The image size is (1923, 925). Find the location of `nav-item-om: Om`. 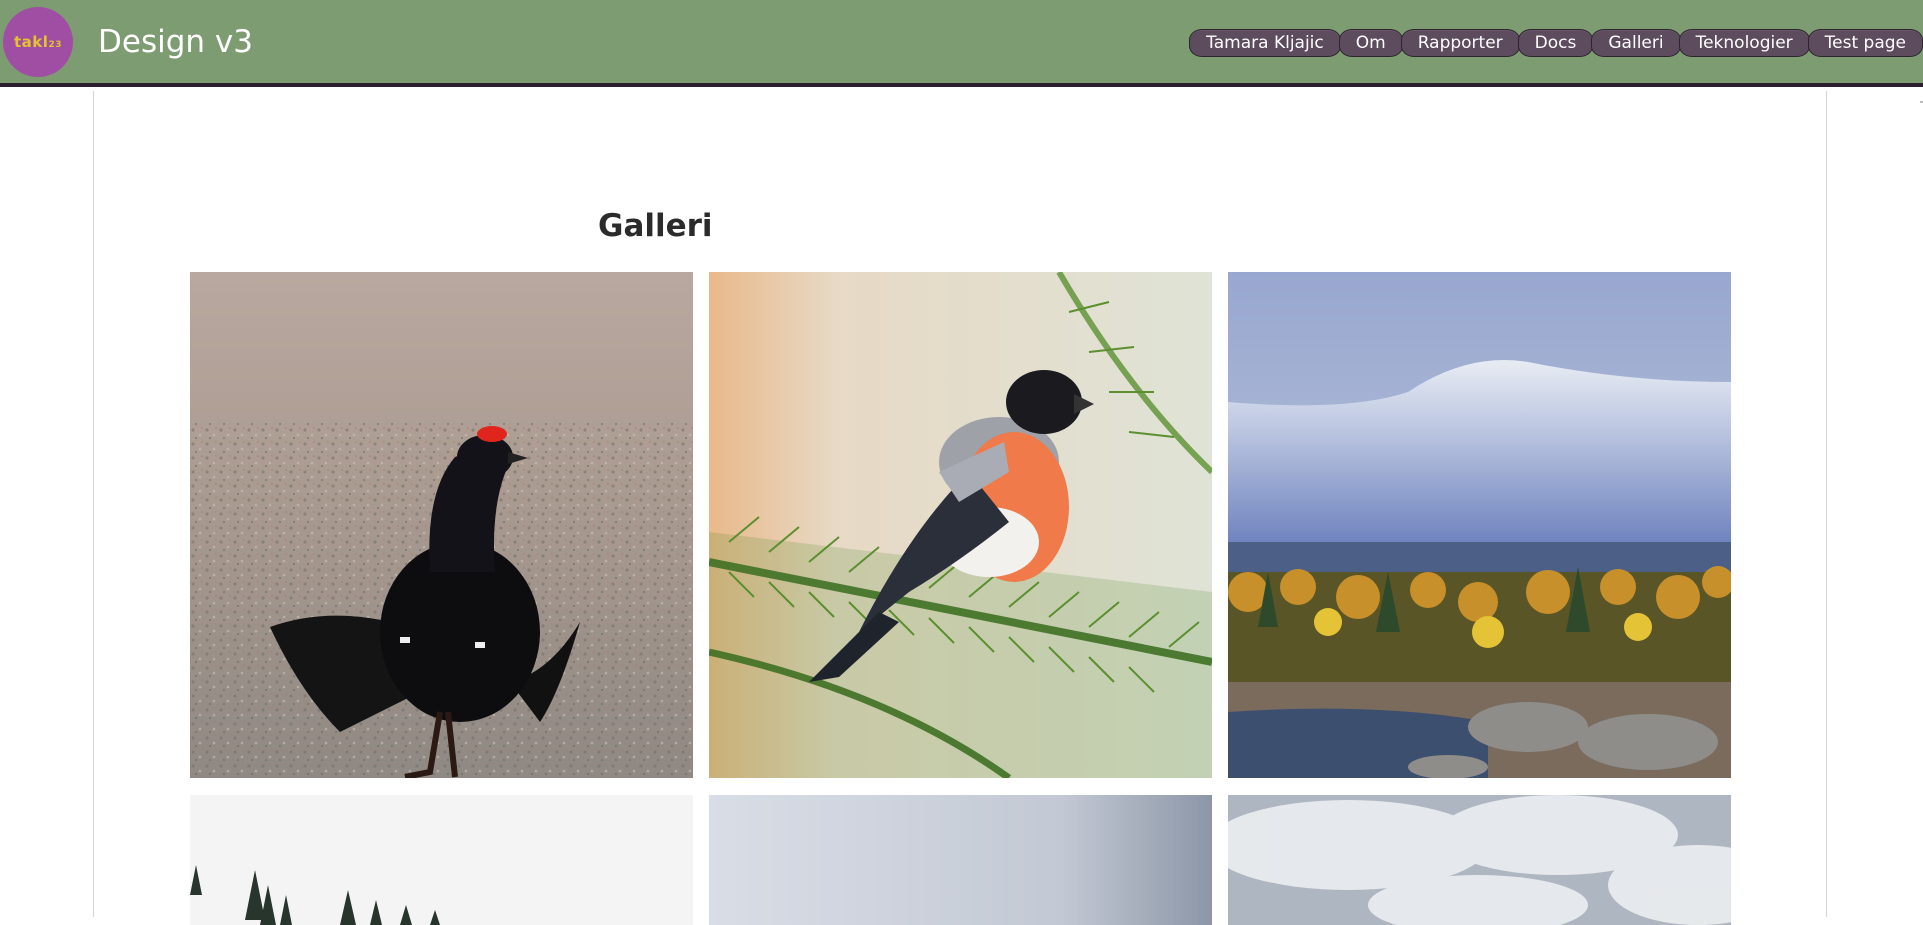

nav-item-om: Om is located at coordinates (1370, 43).